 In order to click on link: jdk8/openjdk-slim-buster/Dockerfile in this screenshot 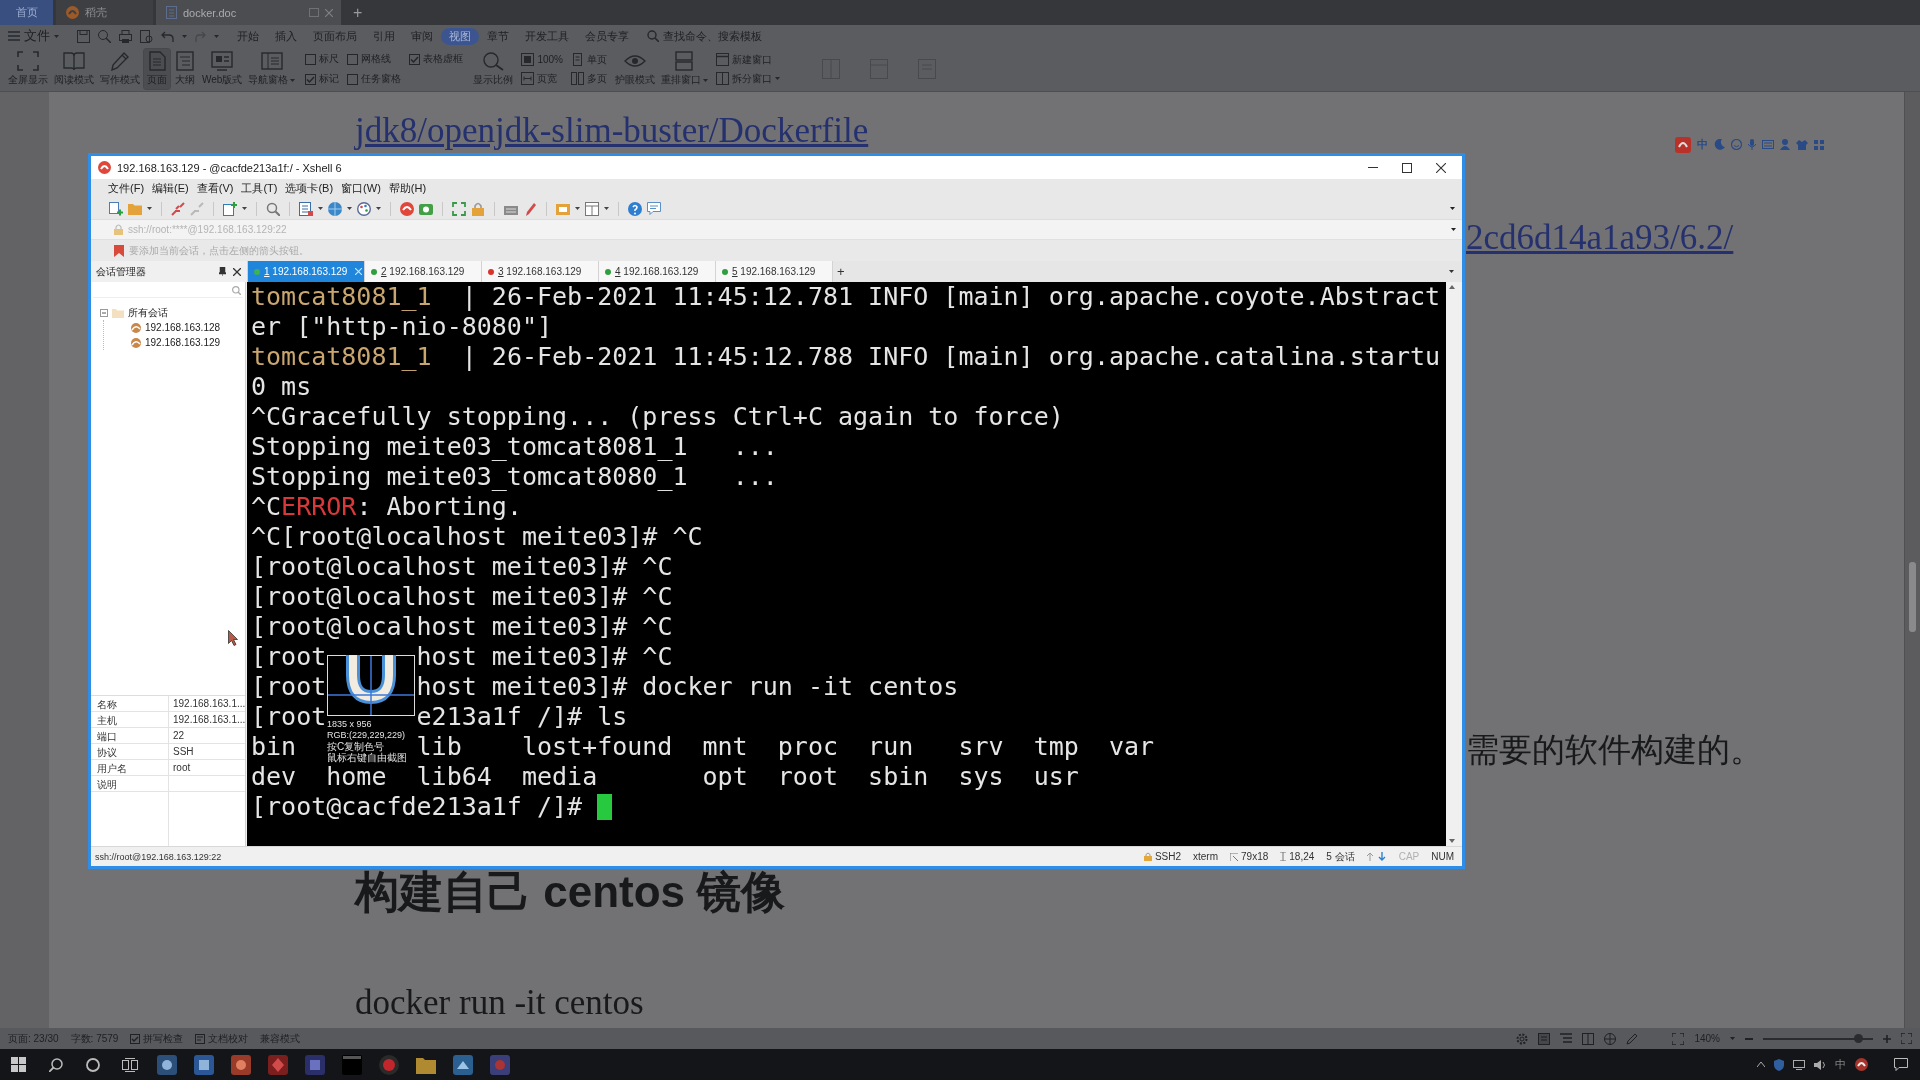, I will do `click(612, 131)`.